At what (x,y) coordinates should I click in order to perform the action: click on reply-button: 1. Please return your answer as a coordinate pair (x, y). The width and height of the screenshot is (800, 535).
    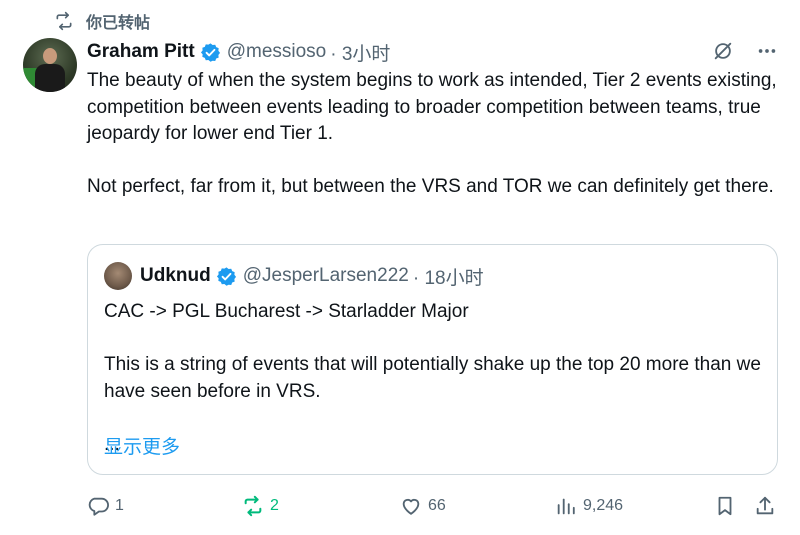
    Looking at the image, I should click on (105, 506).